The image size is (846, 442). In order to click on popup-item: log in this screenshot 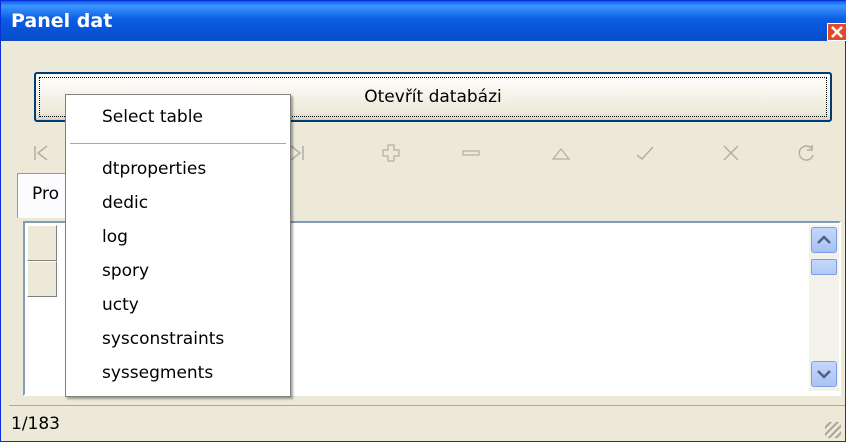, I will do `click(115, 240)`.